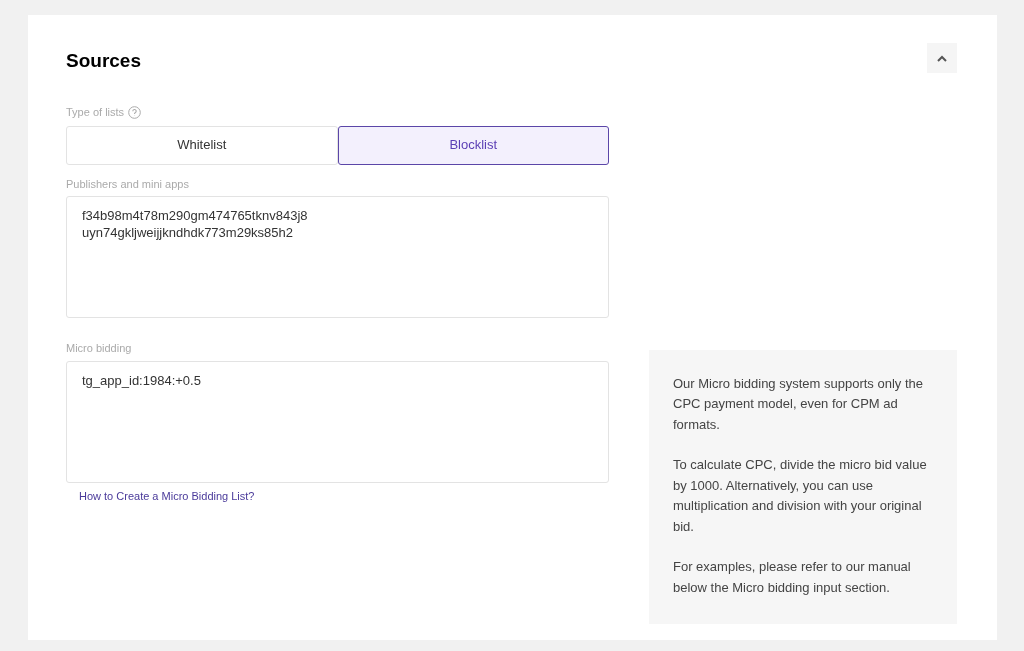 This screenshot has width=1024, height=651. I want to click on micro-bidding-field: tg_app_id:1984:+0.5, so click(337, 421).